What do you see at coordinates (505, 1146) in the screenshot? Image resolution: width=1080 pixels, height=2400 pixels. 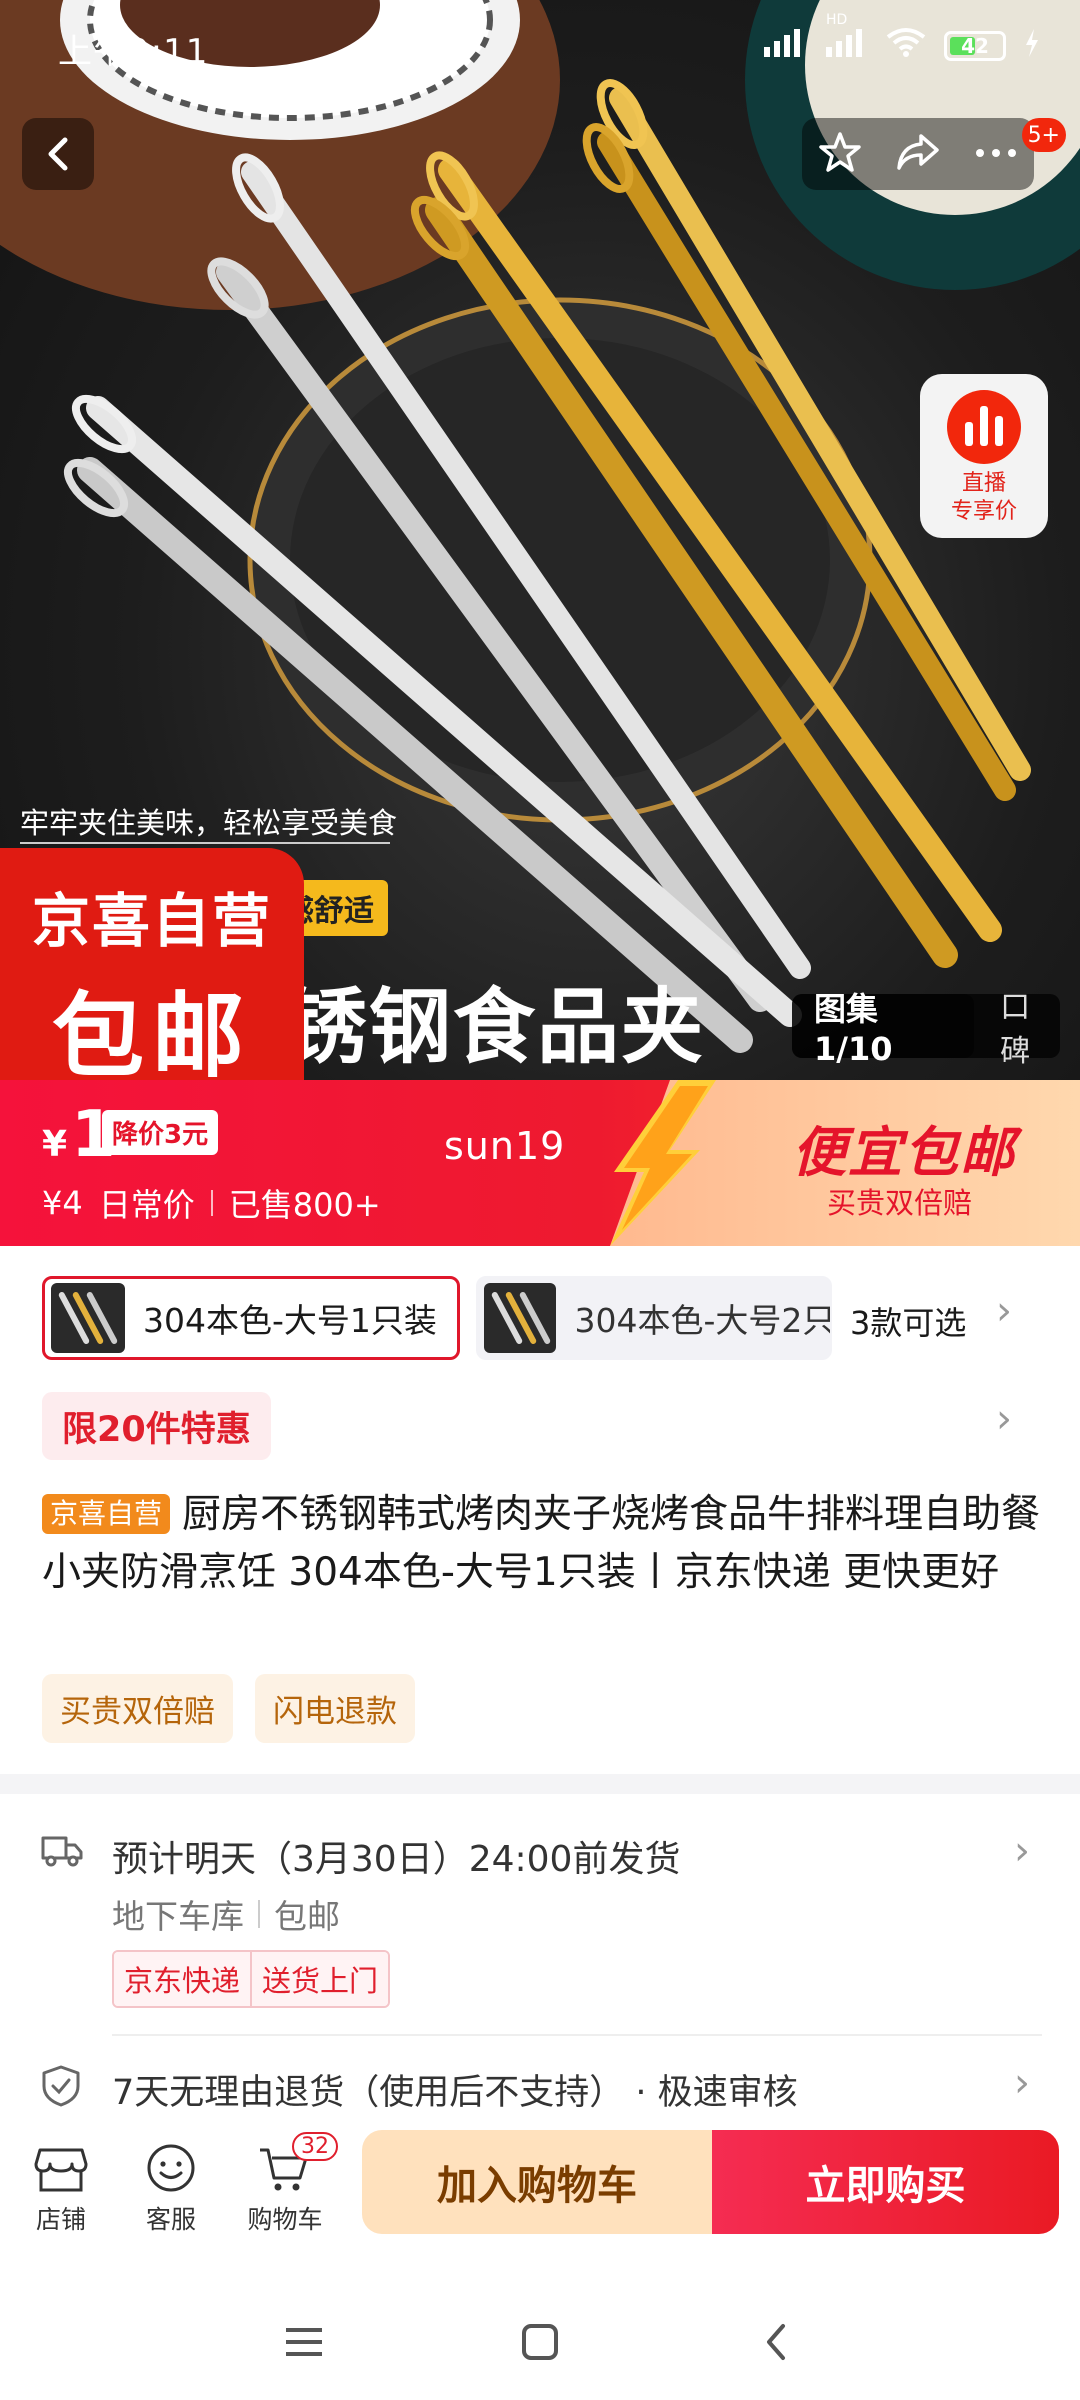 I see `username-watermark: sun19` at bounding box center [505, 1146].